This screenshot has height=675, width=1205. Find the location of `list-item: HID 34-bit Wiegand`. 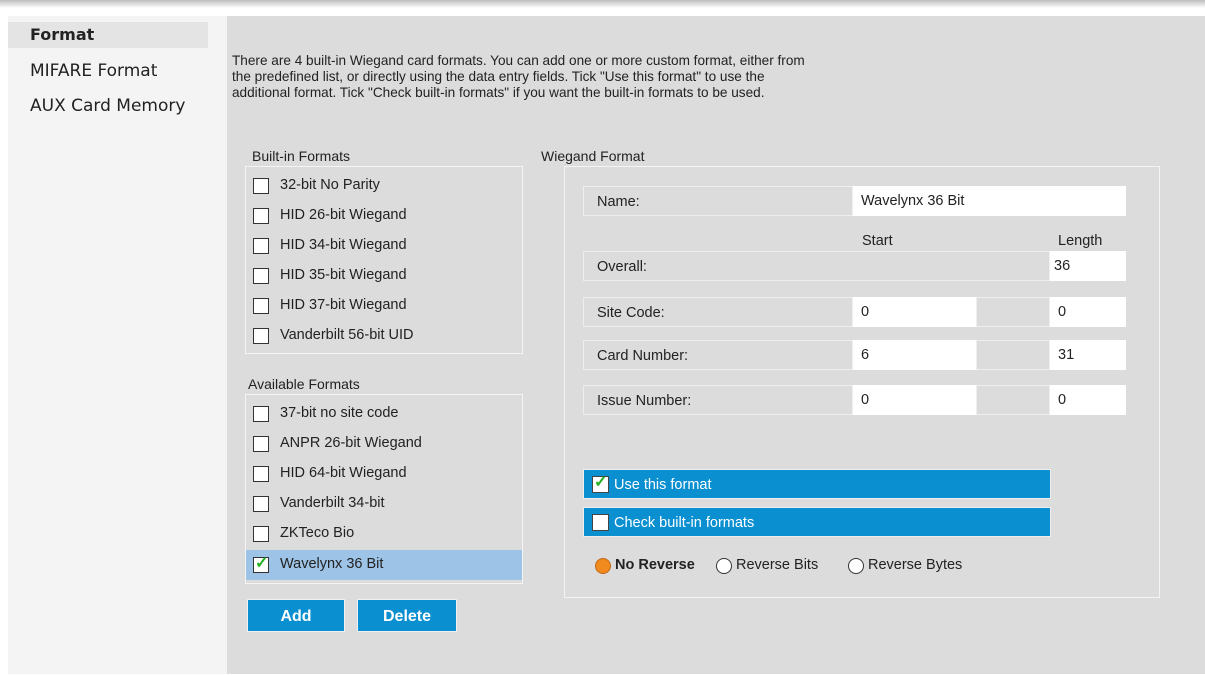

list-item: HID 34-bit Wiegand is located at coordinates (384, 246).